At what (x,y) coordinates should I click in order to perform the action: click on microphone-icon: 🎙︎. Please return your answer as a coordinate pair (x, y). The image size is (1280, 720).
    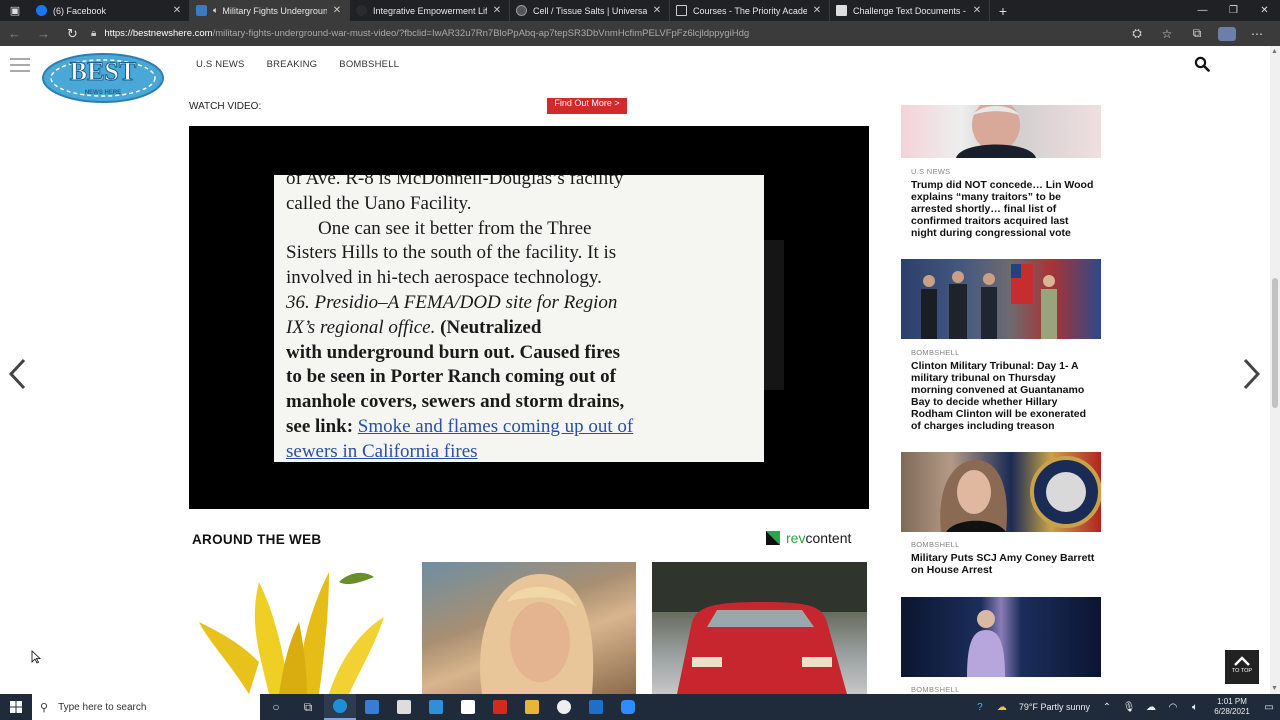
    Looking at the image, I should click on (1129, 707).